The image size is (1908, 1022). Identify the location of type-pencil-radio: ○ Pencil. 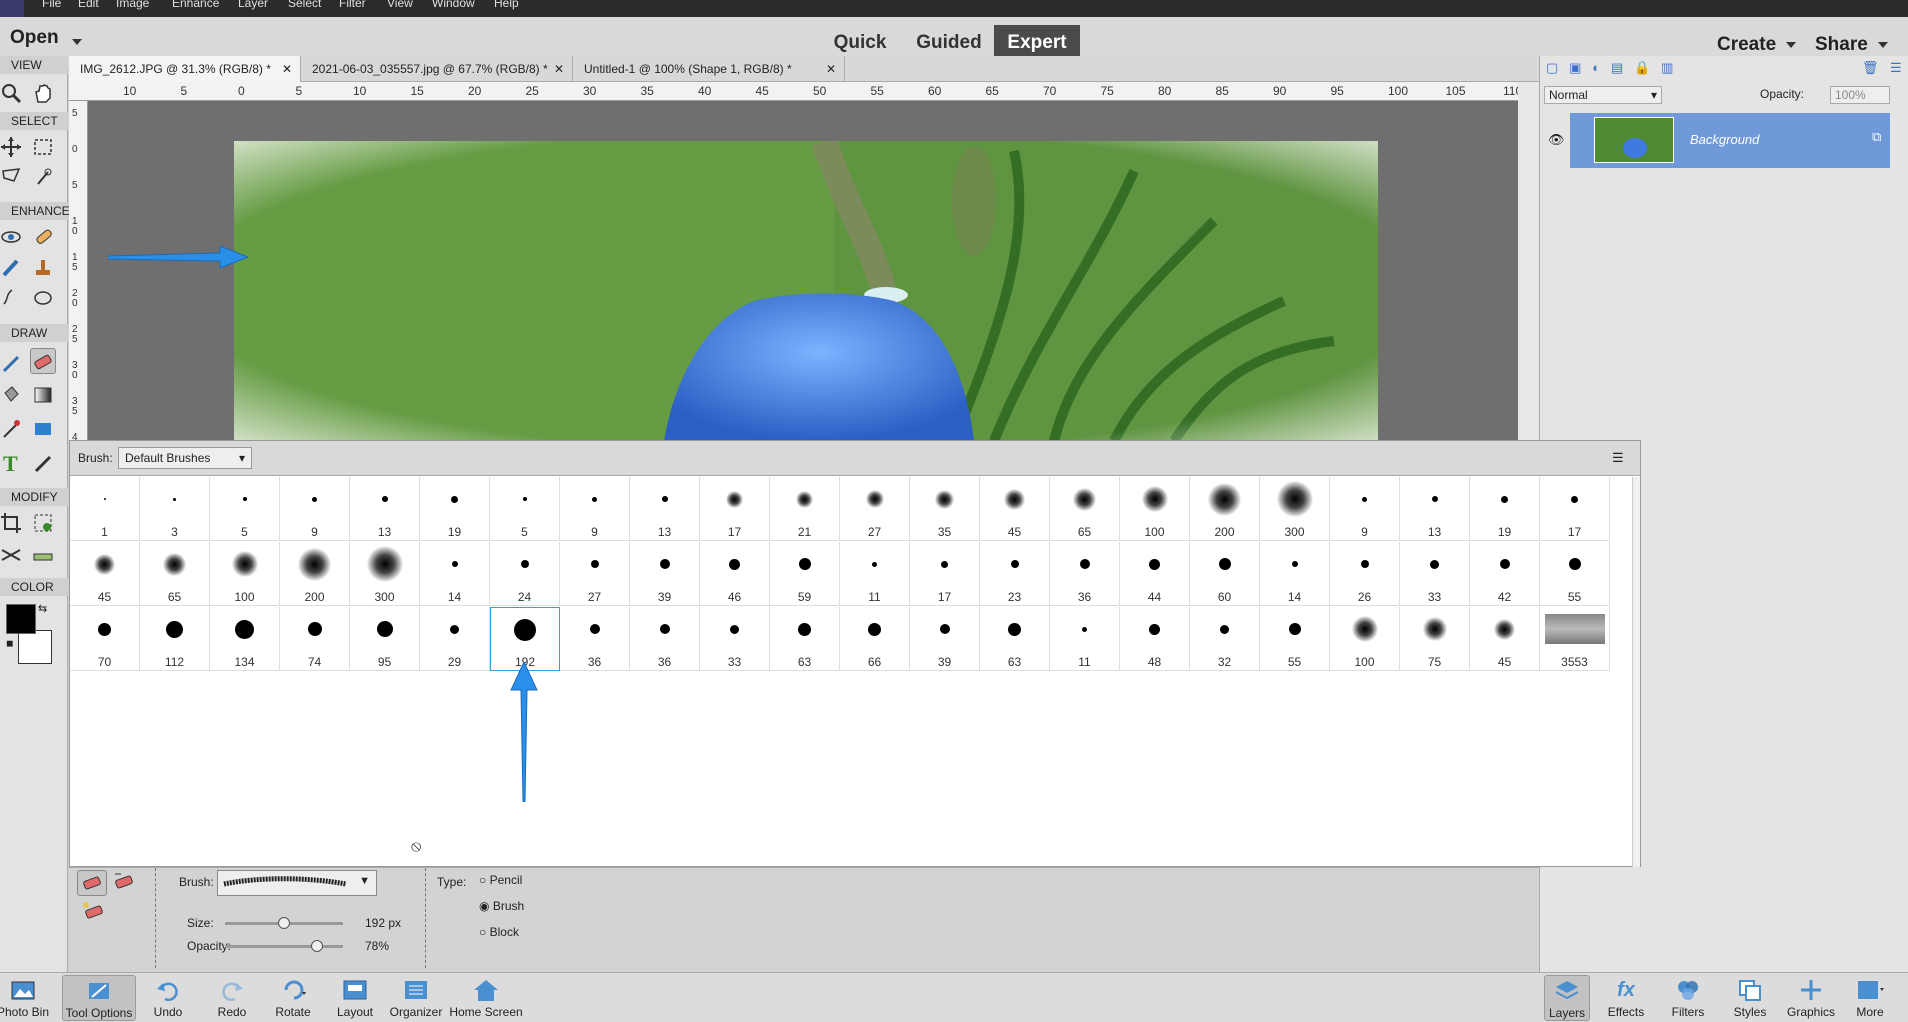
(500, 880).